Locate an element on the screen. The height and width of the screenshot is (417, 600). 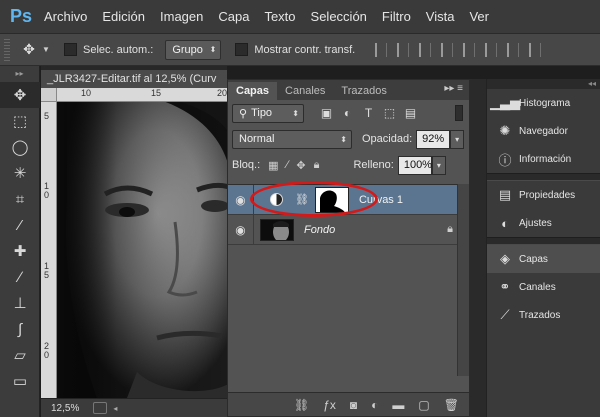
dock-label: Capas is located at coordinates (533, 259).